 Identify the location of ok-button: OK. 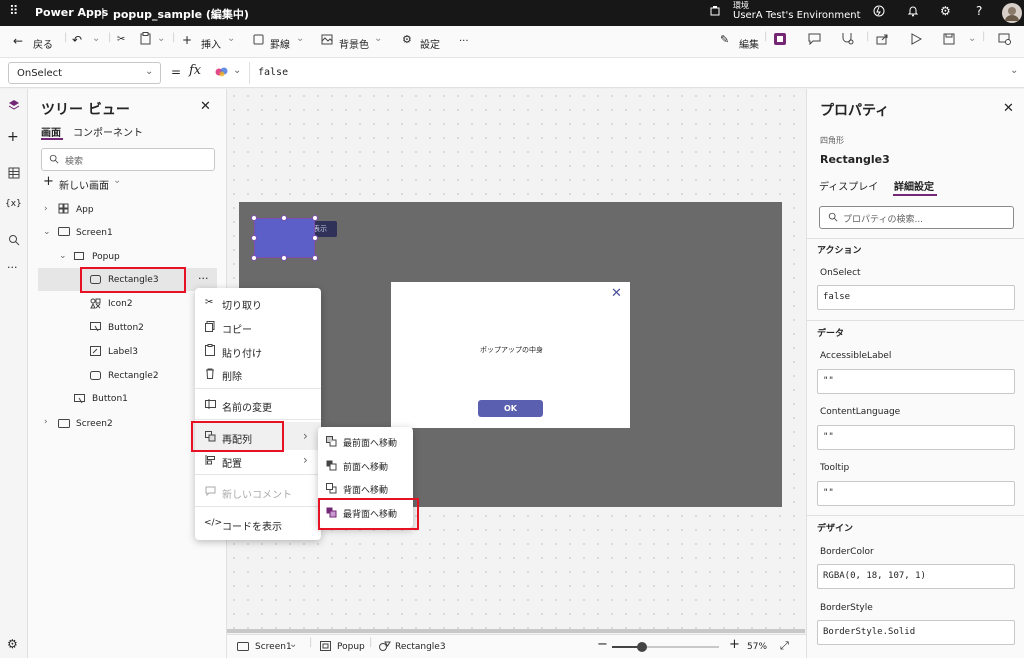
(510, 408).